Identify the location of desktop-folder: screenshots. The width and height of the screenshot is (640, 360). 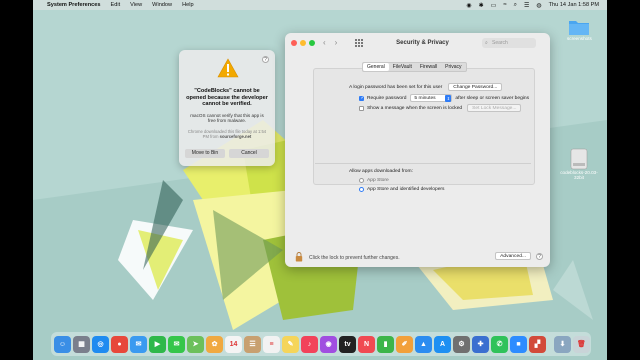
(579, 29).